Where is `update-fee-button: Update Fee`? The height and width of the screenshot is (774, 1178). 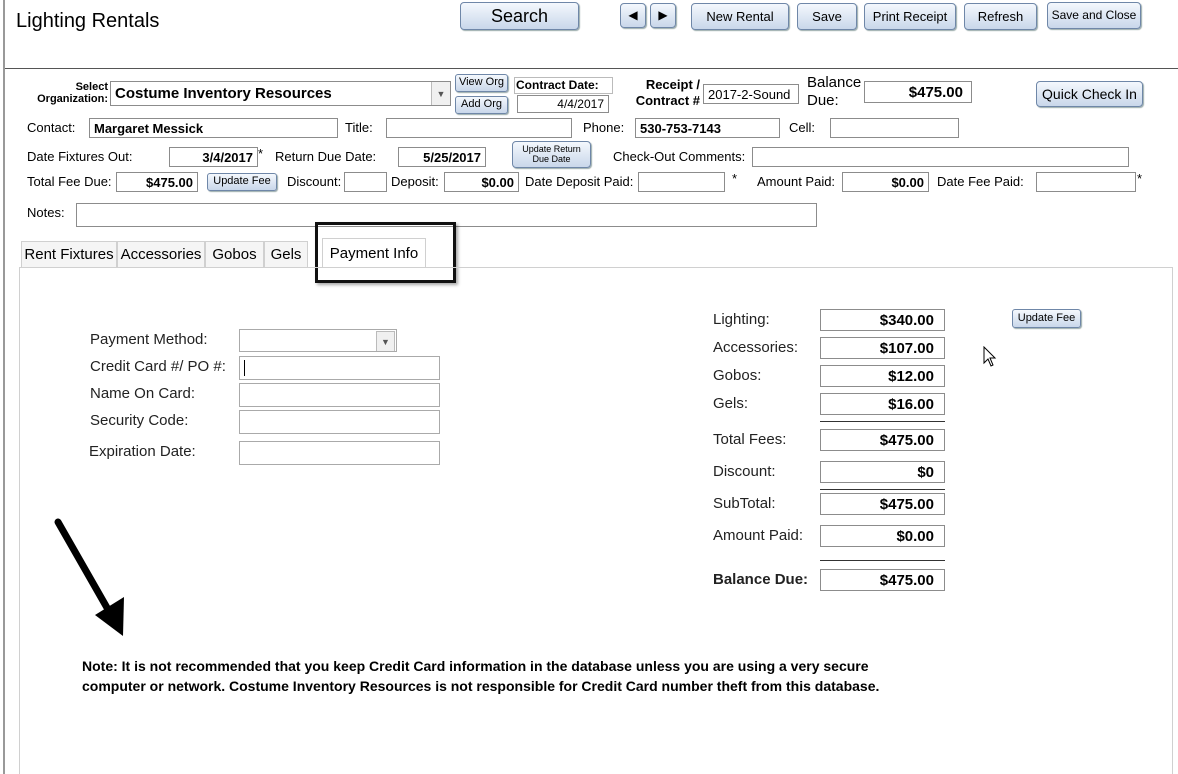 update-fee-button: Update Fee is located at coordinates (1046, 318).